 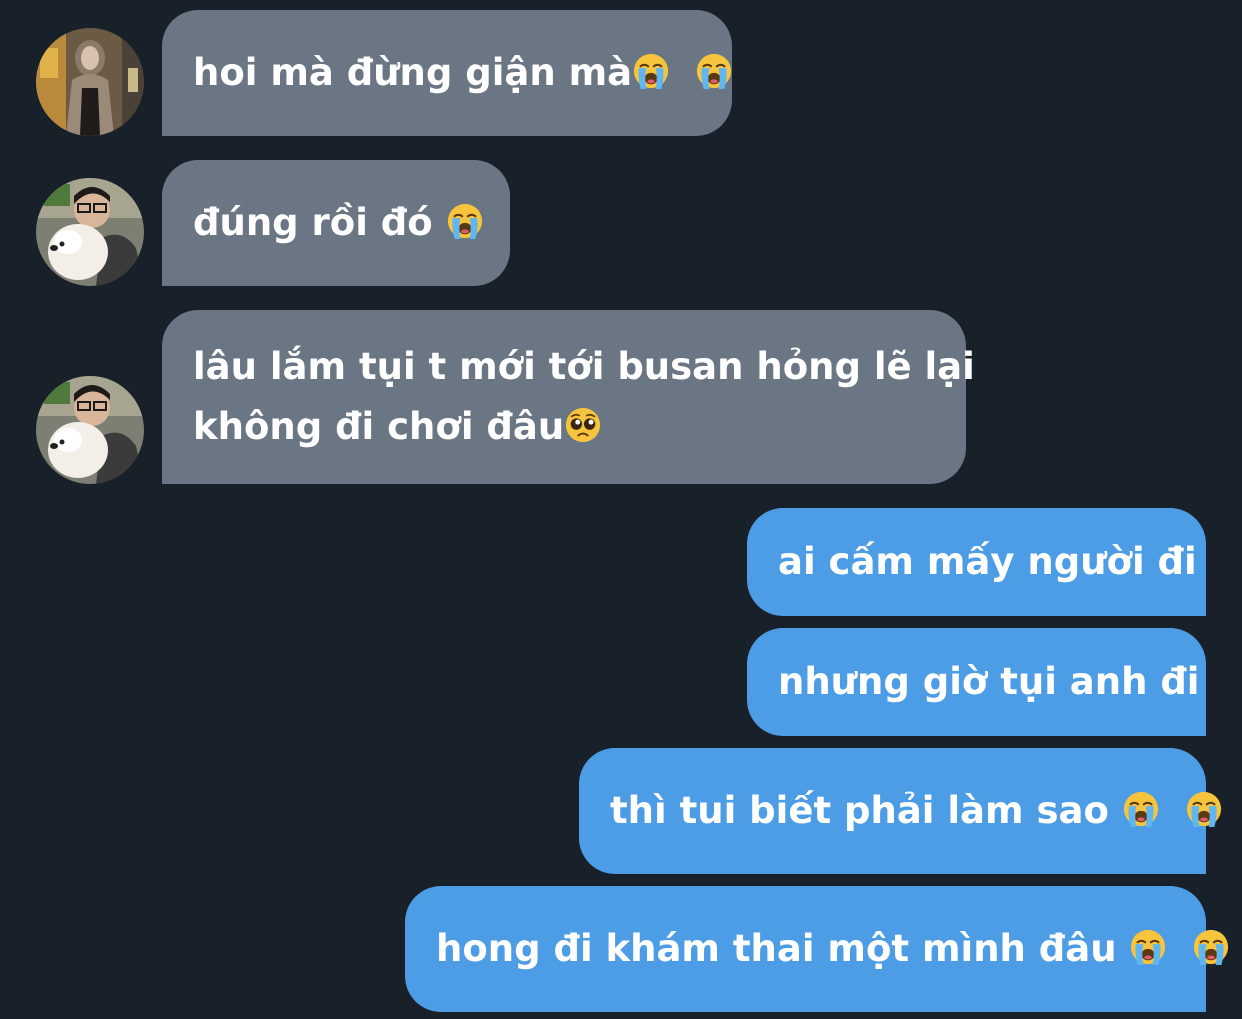 I want to click on message-text: đúng rồi đó, so click(x=351, y=223).